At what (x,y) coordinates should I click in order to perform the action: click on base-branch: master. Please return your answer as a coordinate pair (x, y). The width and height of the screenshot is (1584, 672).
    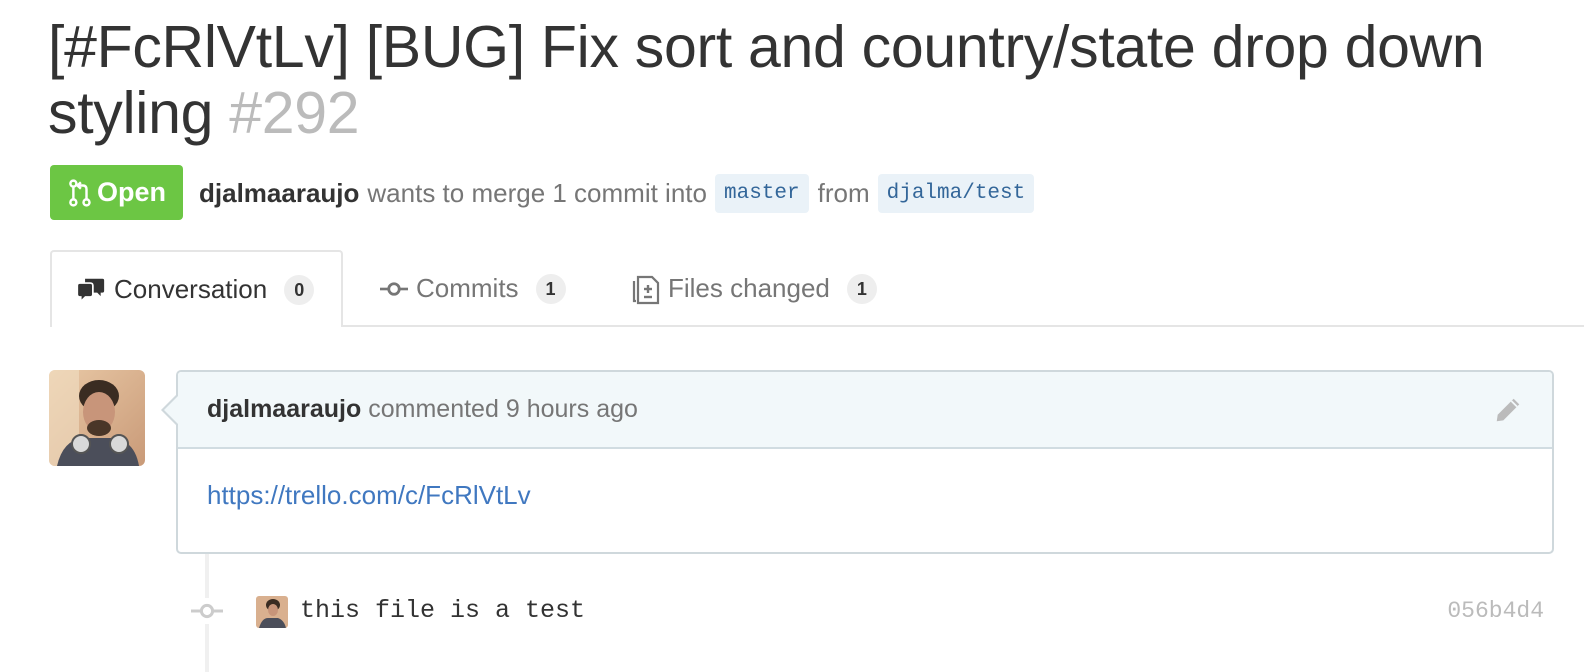
    Looking at the image, I should click on (761, 193).